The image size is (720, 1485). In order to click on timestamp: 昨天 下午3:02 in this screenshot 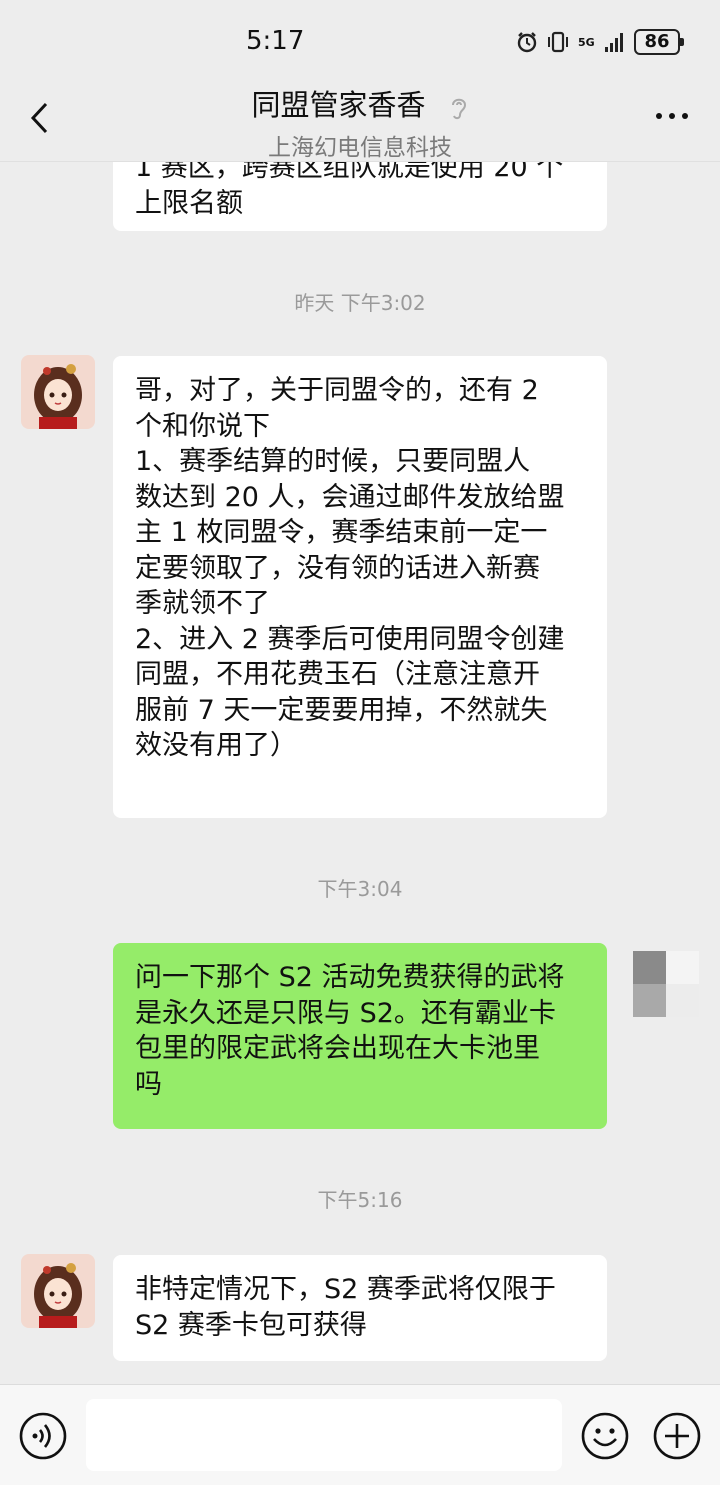, I will do `click(360, 303)`.